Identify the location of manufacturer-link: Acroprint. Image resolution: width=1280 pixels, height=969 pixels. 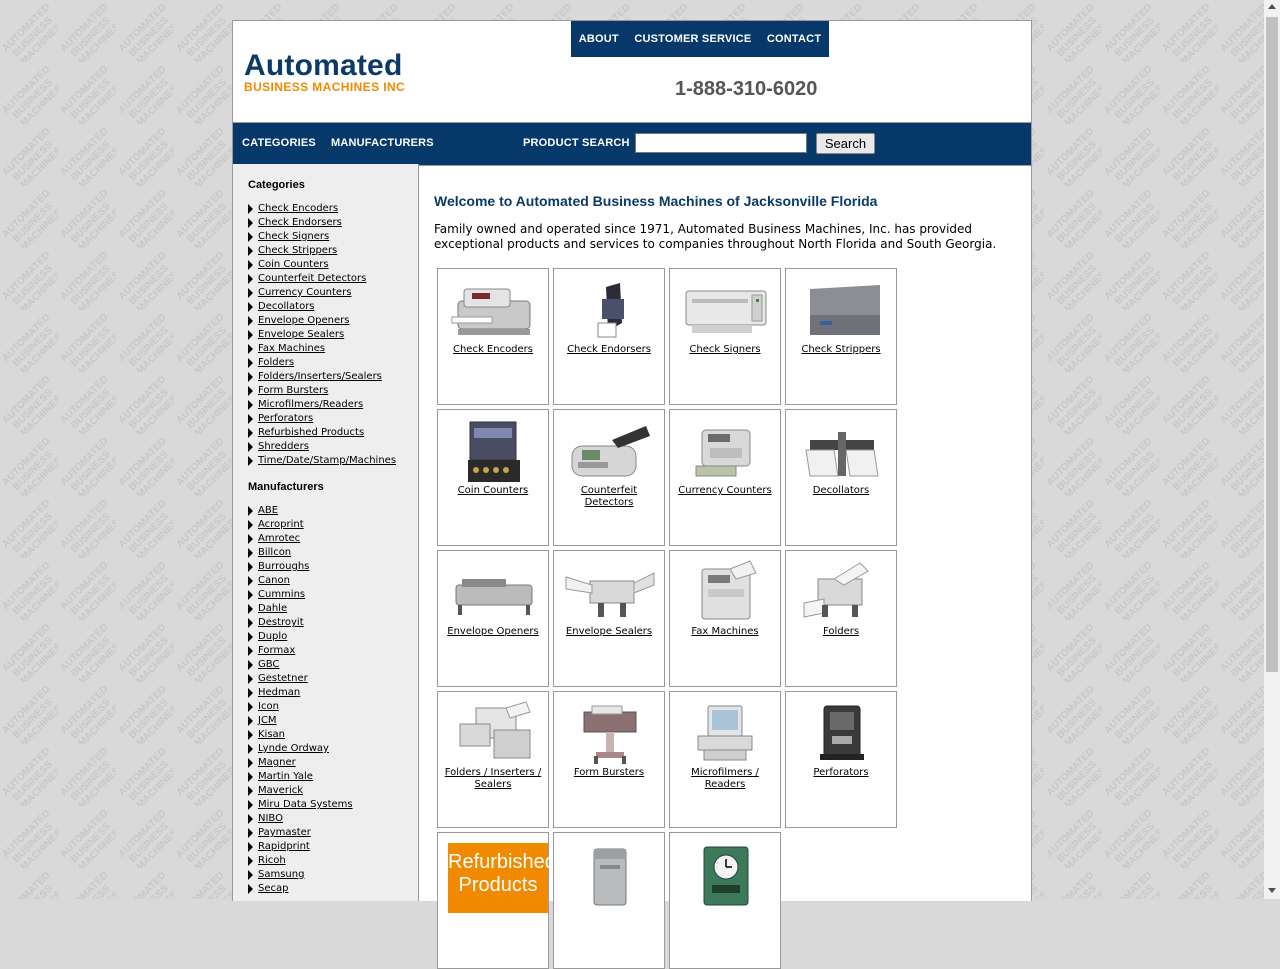
(281, 525).